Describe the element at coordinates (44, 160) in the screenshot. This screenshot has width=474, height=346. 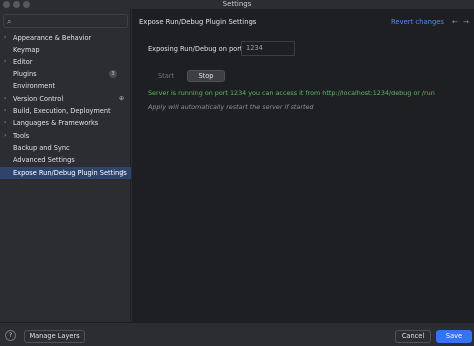
I see `sidebar-item-label: Advanced Settings` at that location.